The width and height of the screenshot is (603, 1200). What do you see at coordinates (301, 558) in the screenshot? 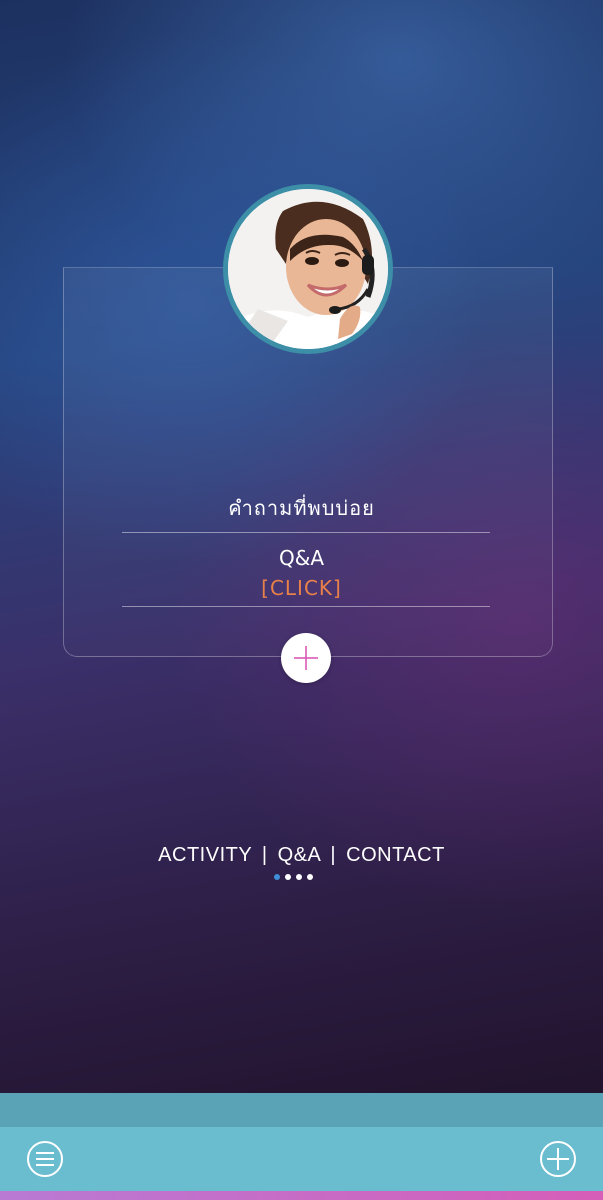
I see `qa-label: Q&A` at bounding box center [301, 558].